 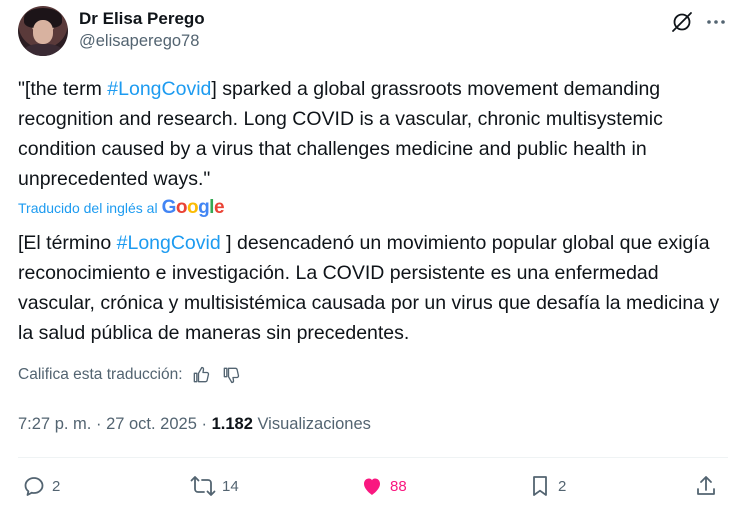 I want to click on bookmark-button: 2, so click(x=547, y=486).